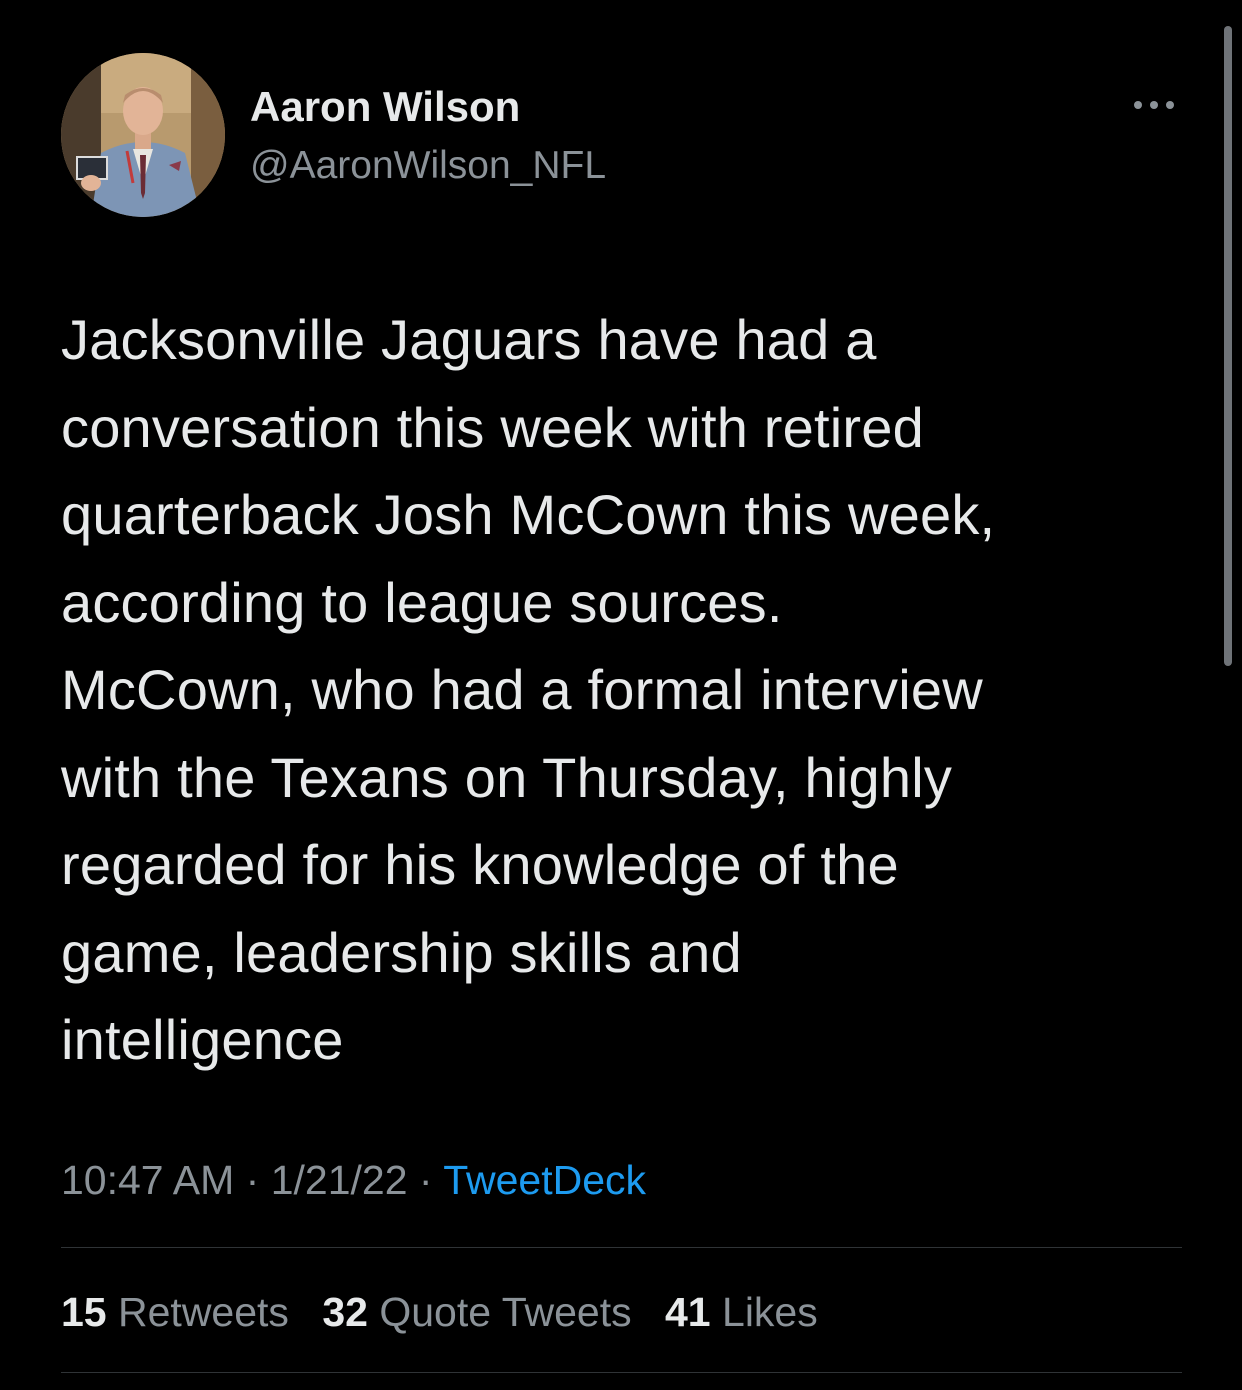 Image resolution: width=1242 pixels, height=1390 pixels. I want to click on tweet-text-line: regarded for his knowledge of the, so click(480, 864).